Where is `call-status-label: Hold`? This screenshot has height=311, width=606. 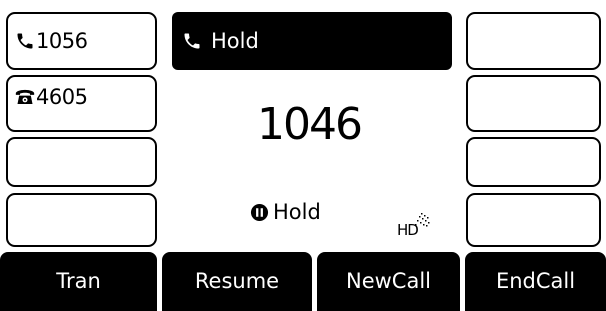
call-status-label: Hold is located at coordinates (297, 212).